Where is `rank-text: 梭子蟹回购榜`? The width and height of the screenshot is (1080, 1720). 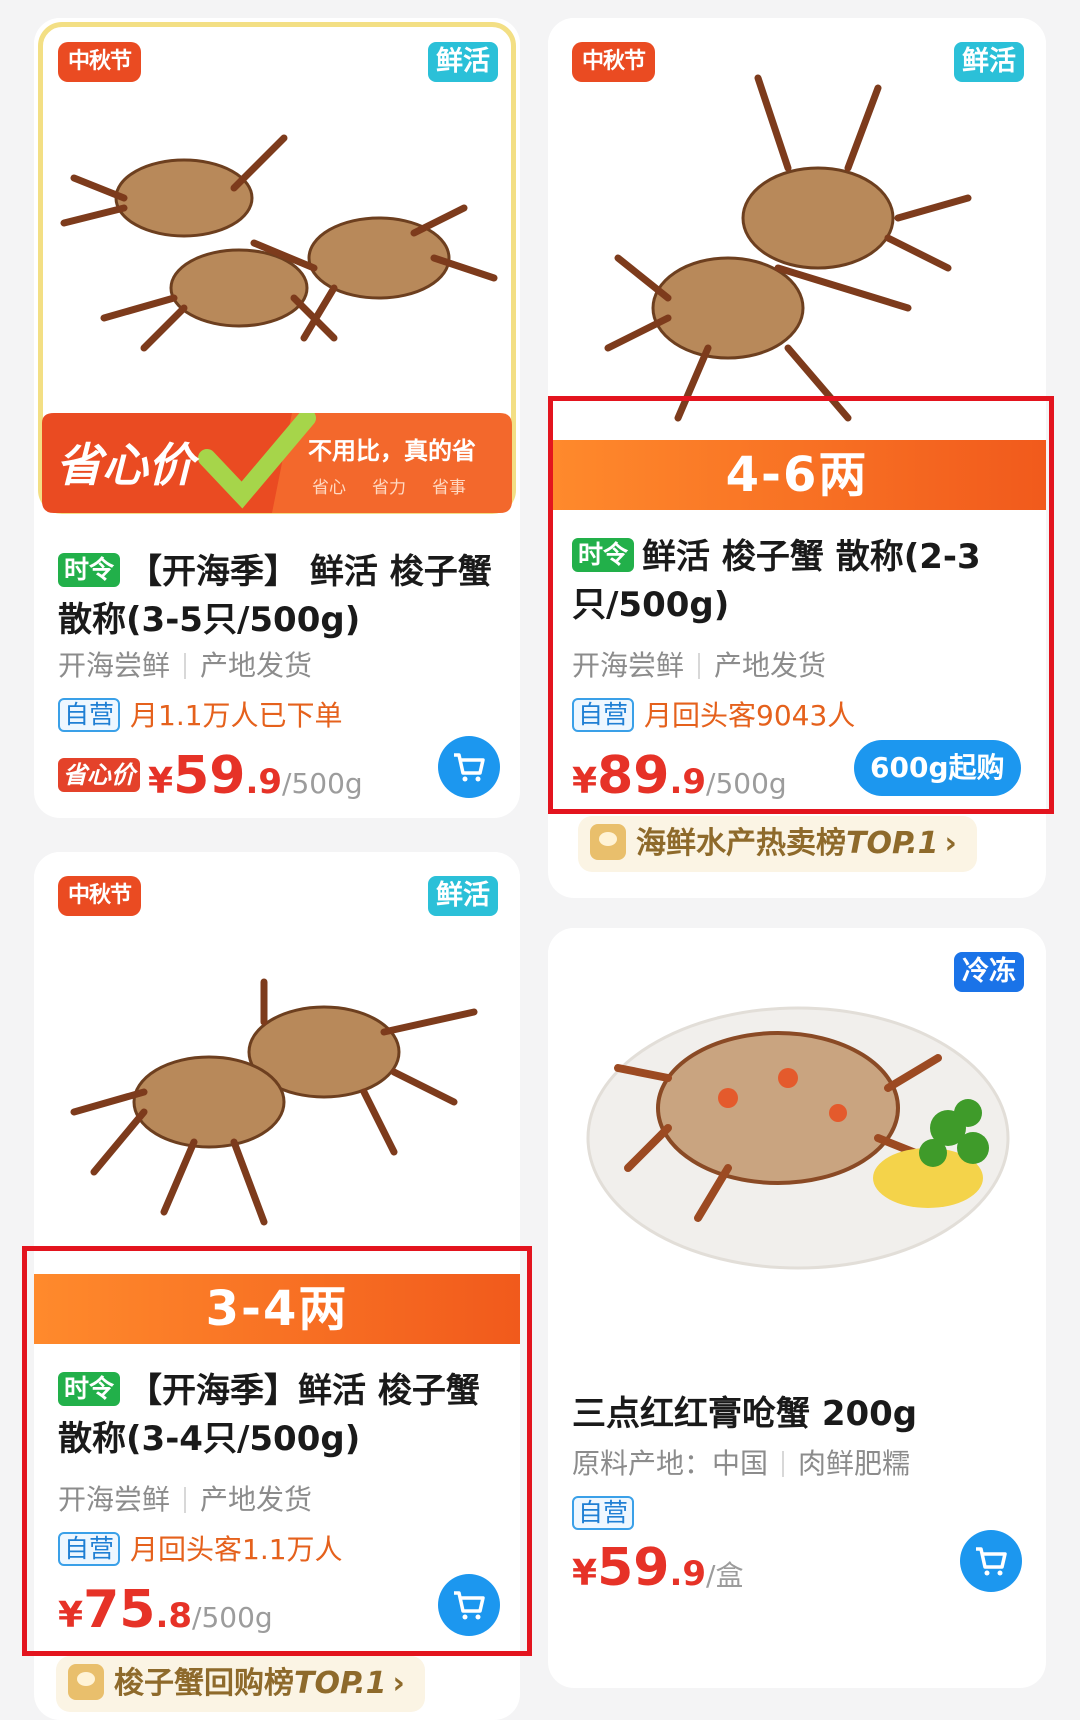 rank-text: 梭子蟹回购榜 is located at coordinates (204, 1683).